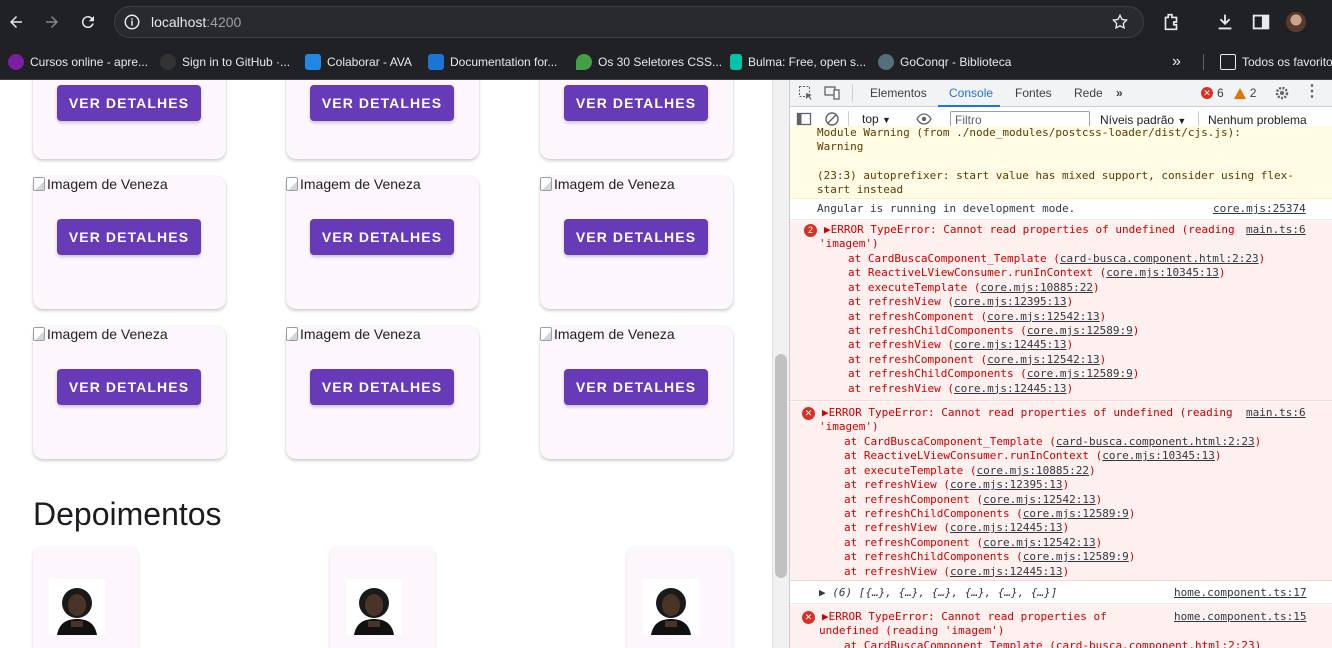 The width and height of the screenshot is (1332, 648). I want to click on stack-frame: at refreshView (core.mjs:12445:13), so click(956, 528).